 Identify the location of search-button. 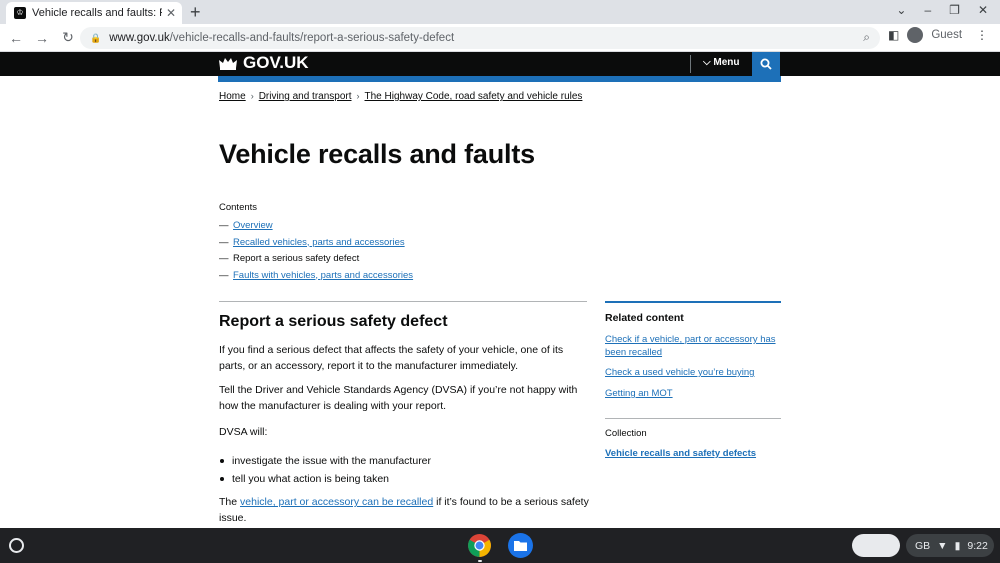
(766, 64).